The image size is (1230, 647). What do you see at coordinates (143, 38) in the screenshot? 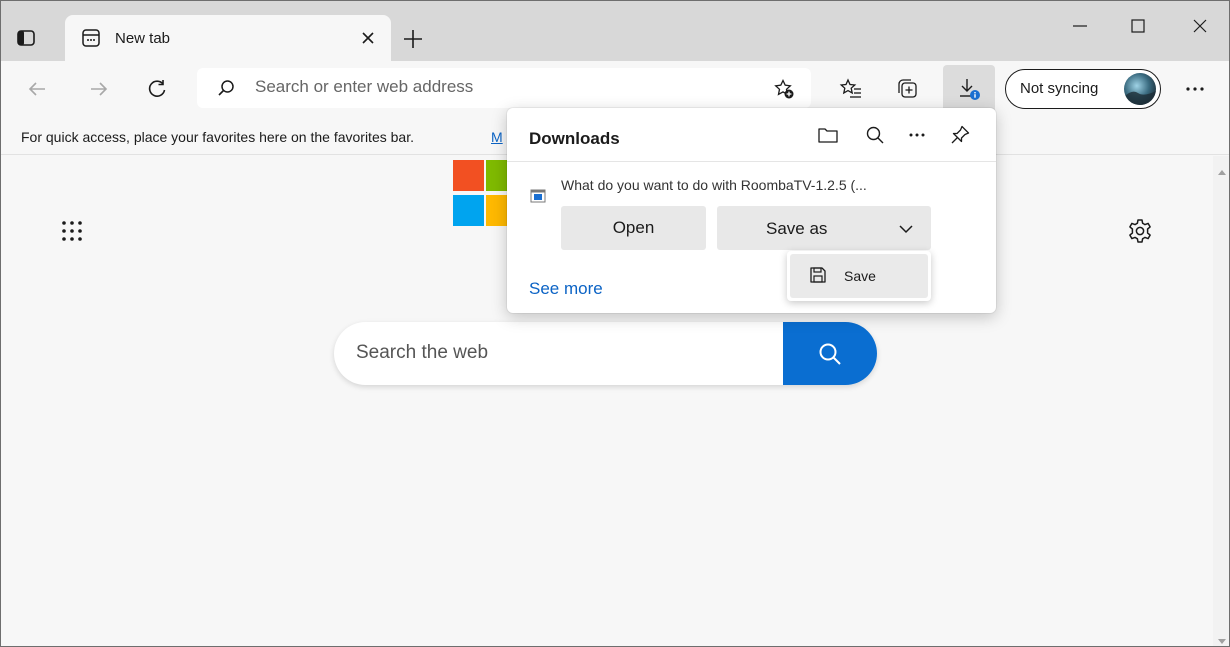
I see `tab-title: New tab` at bounding box center [143, 38].